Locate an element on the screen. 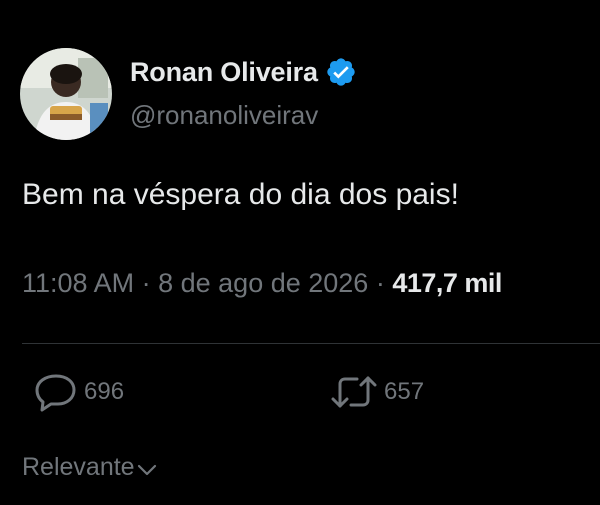  tweet-metadata: 11:08 AM · 8 de ago de 2026 · 417,7 mil is located at coordinates (262, 283).